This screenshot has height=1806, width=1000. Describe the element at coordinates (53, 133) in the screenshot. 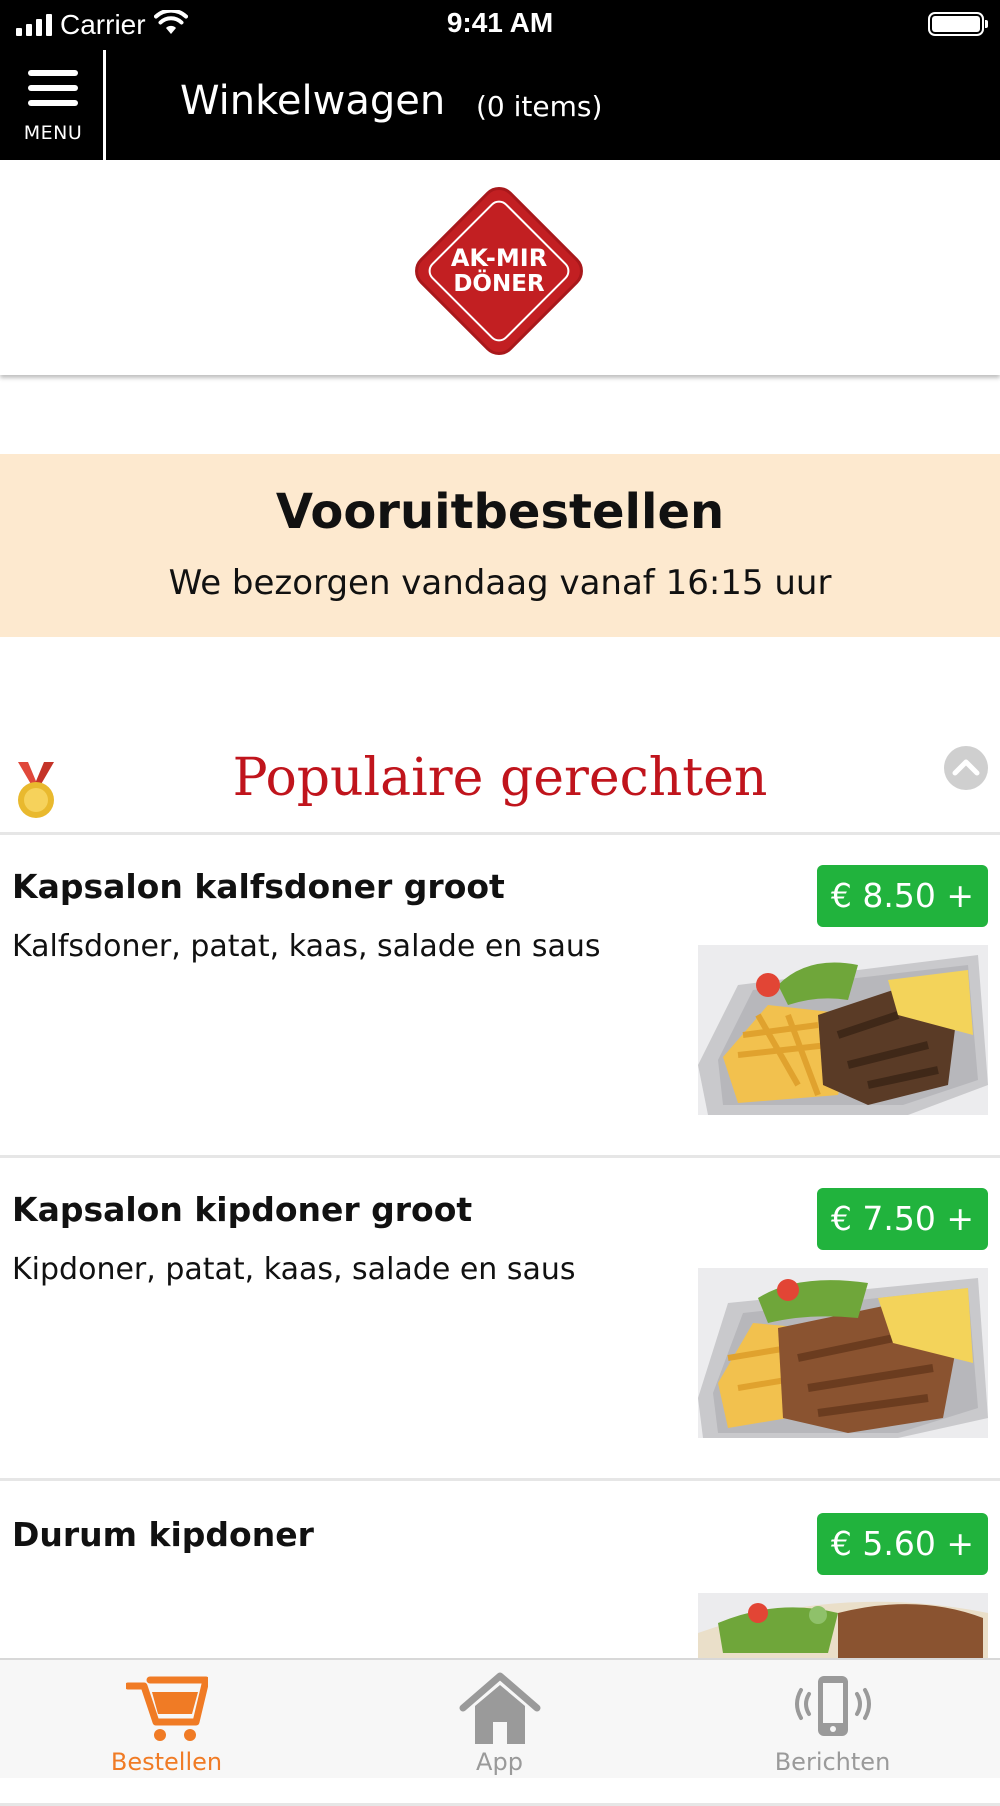

I see `menu-label: MENU` at that location.